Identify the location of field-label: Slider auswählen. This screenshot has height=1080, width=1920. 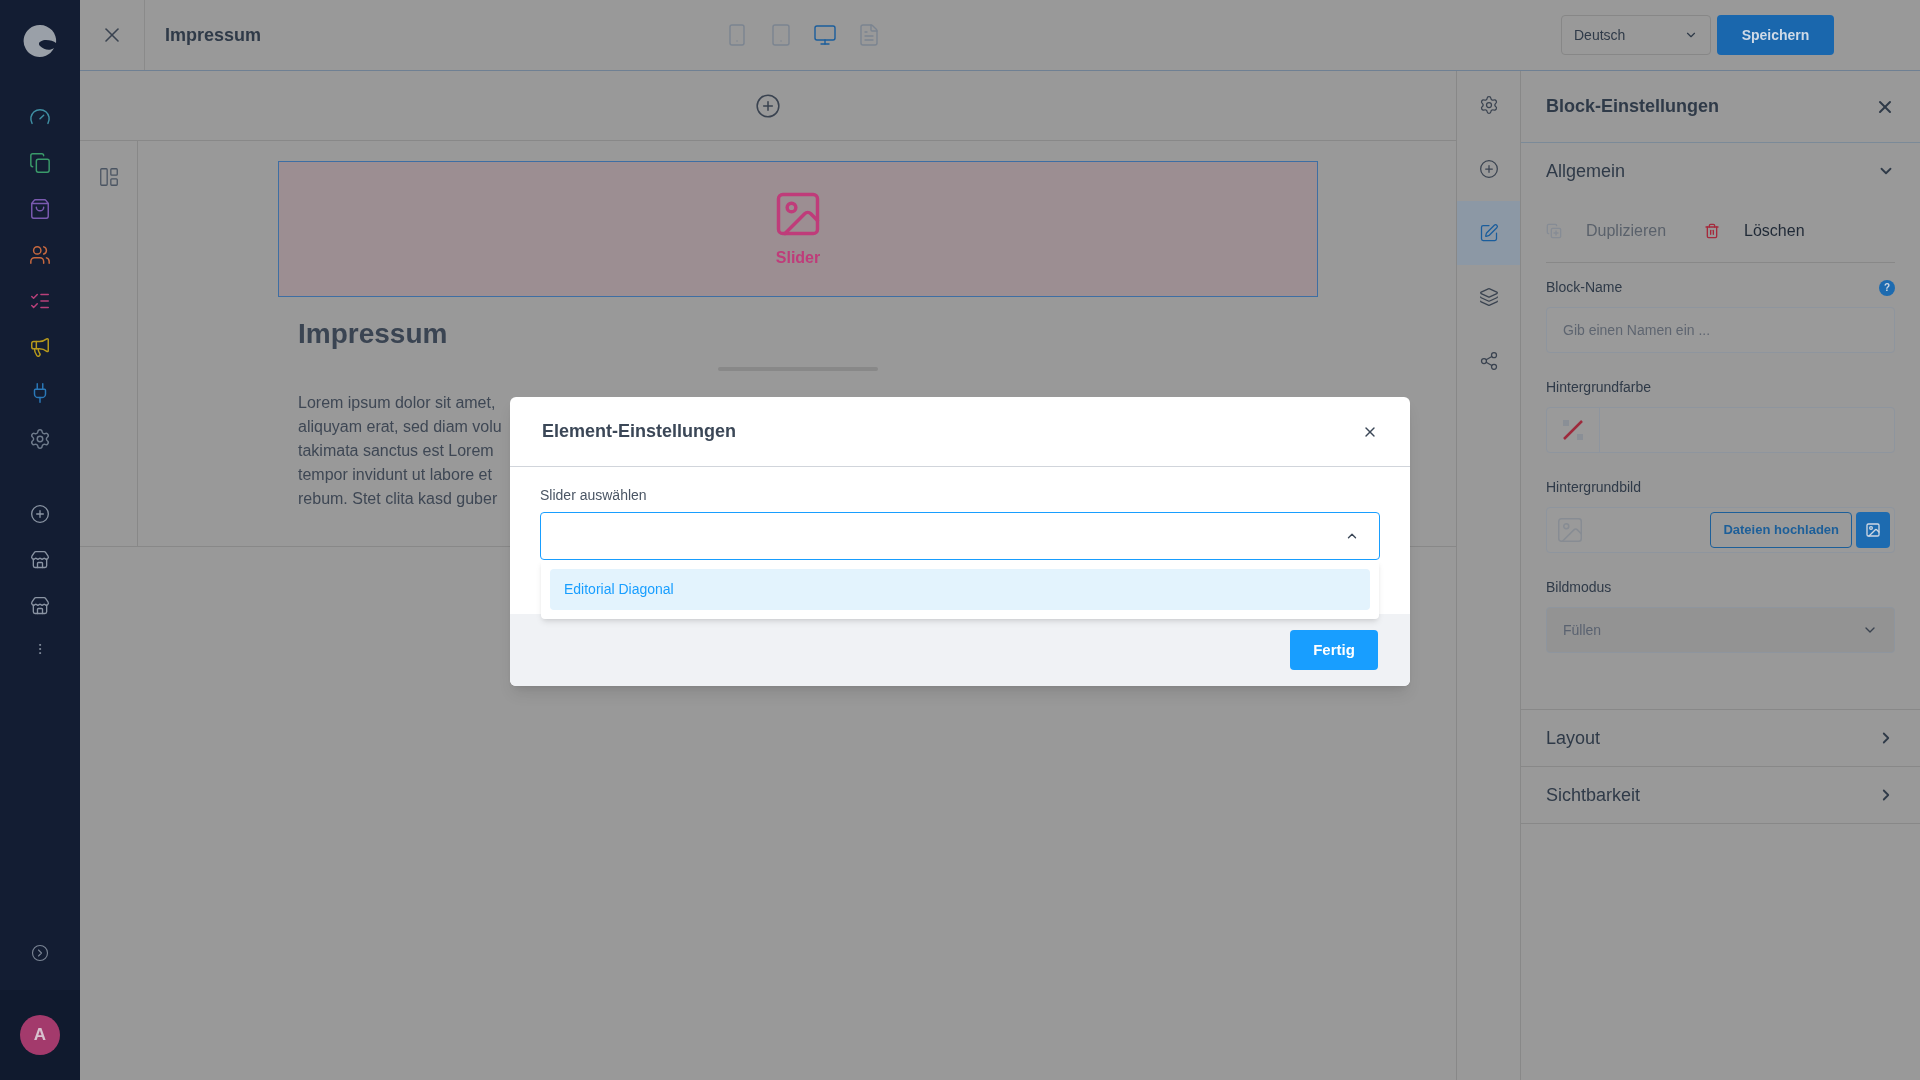
(594, 495).